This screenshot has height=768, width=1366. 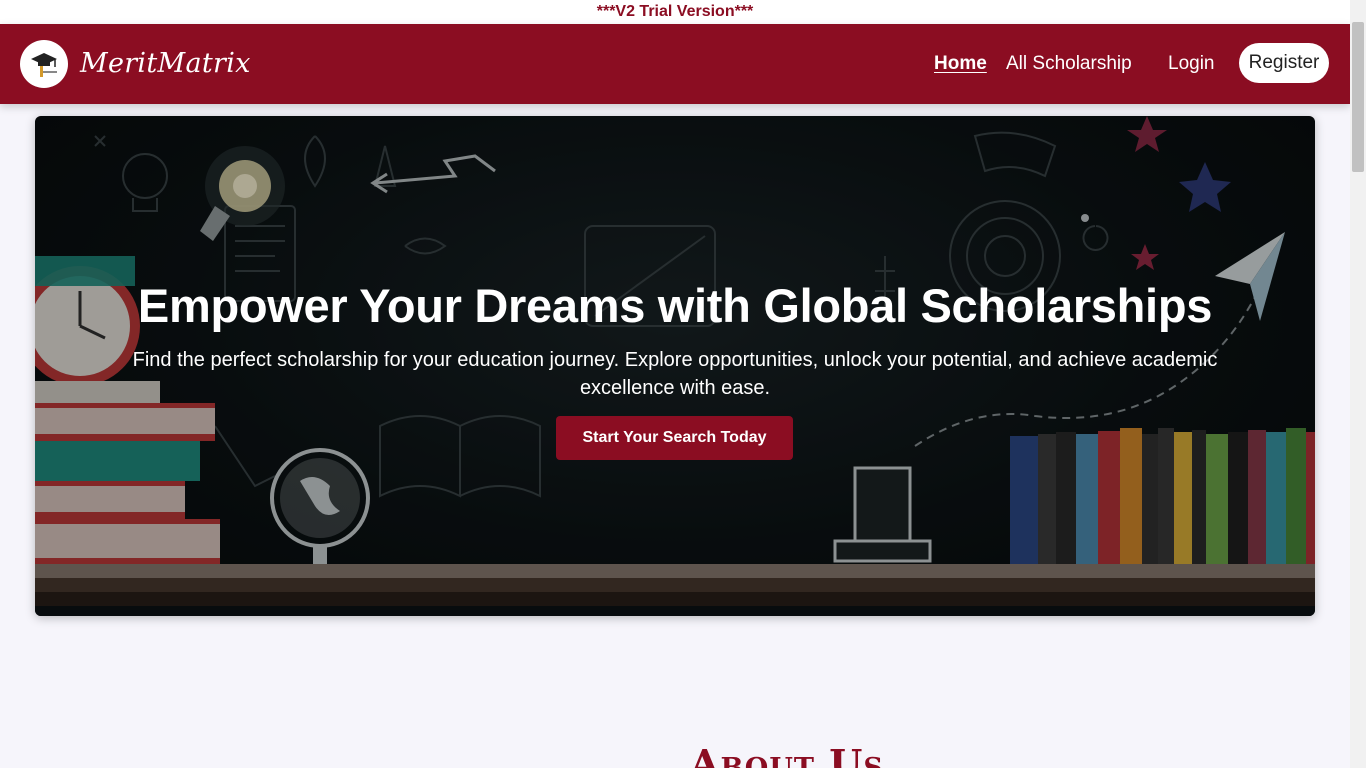 I want to click on about-us-heading: About Us, so click(x=787, y=754).